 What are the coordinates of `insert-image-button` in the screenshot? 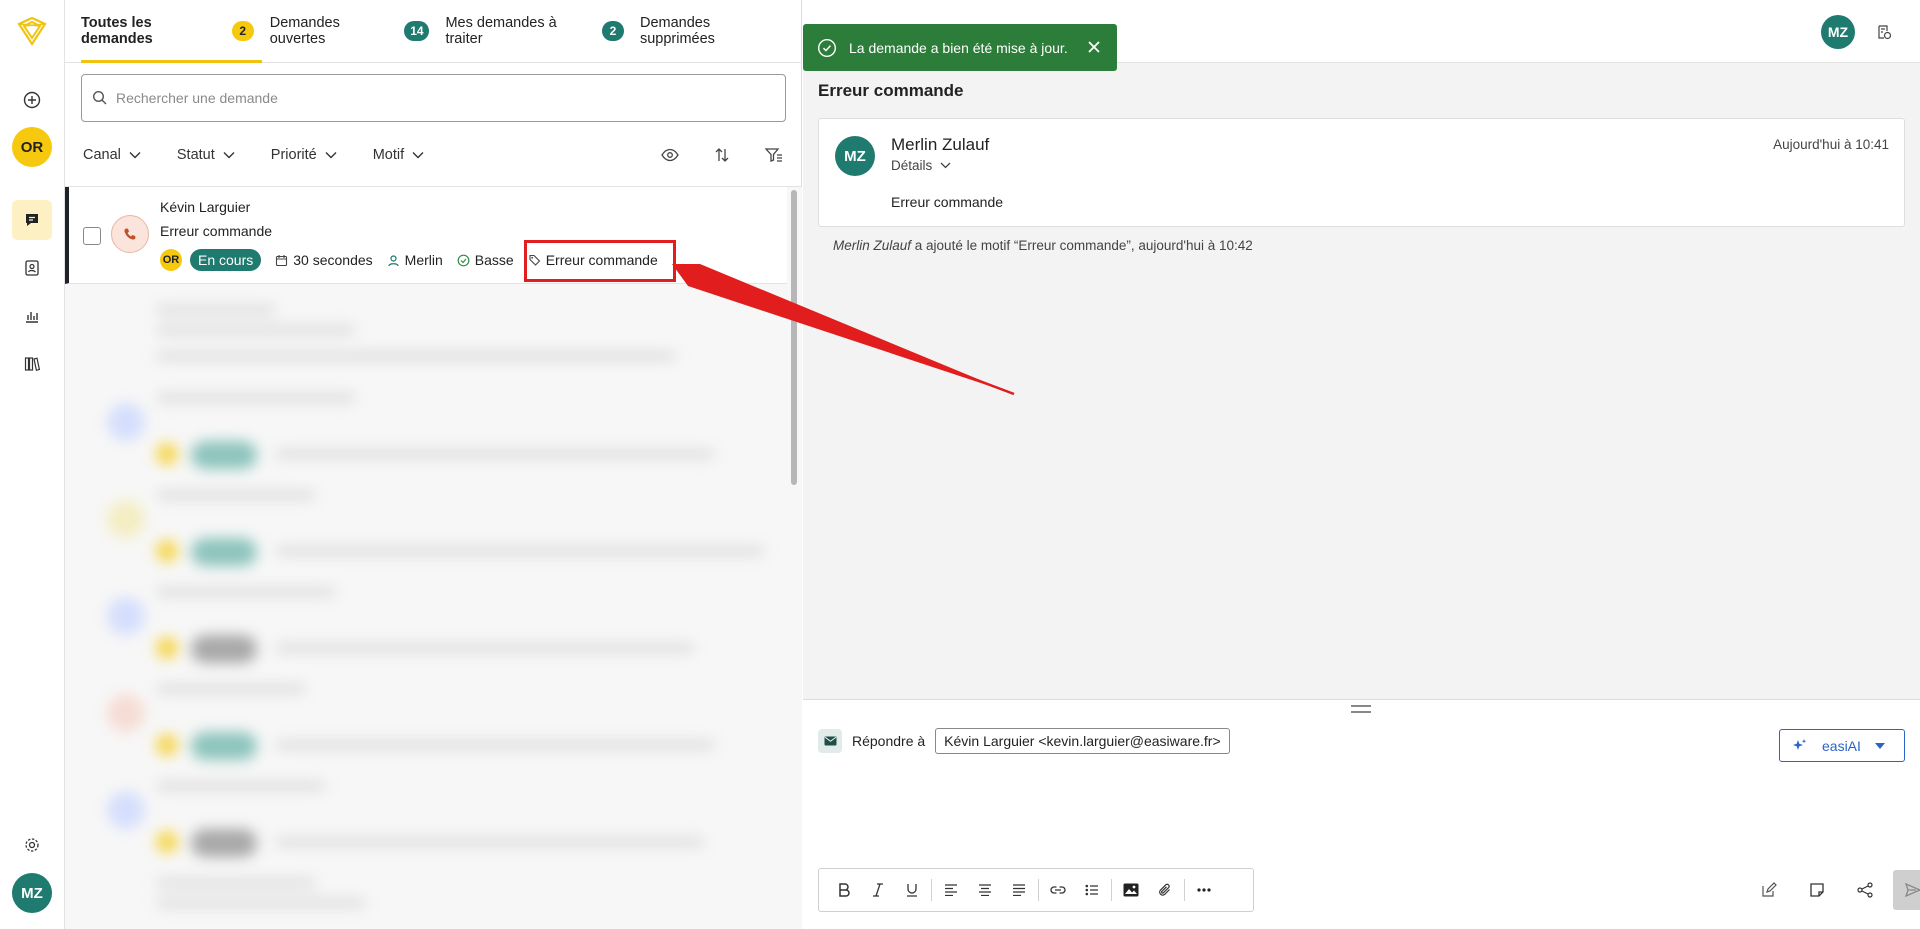 It's located at (1131, 890).